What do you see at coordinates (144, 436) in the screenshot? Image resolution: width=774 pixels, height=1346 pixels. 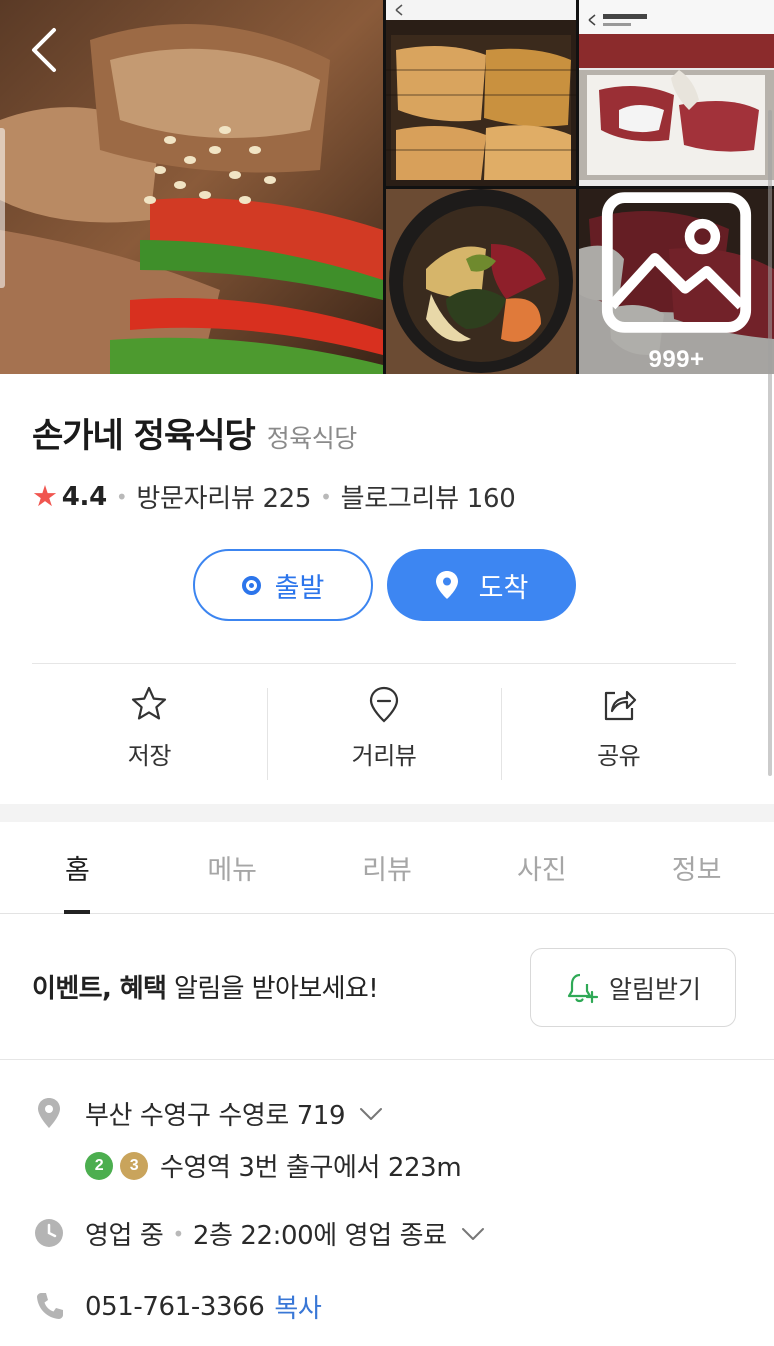 I see `place-name: 손가네 정육식당` at bounding box center [144, 436].